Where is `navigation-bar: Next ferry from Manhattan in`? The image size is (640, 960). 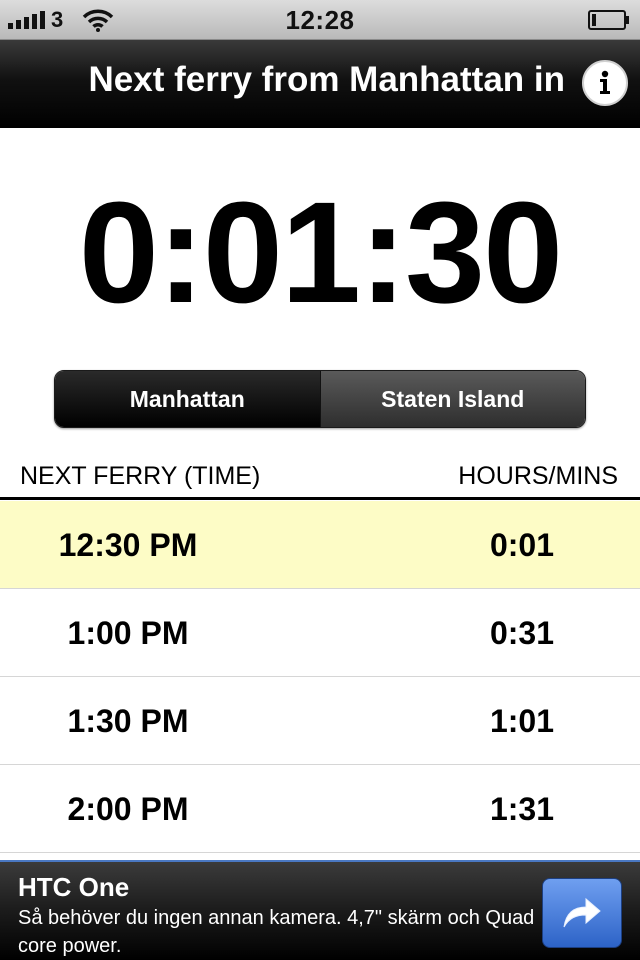
navigation-bar: Next ferry from Manhattan in is located at coordinates (320, 84).